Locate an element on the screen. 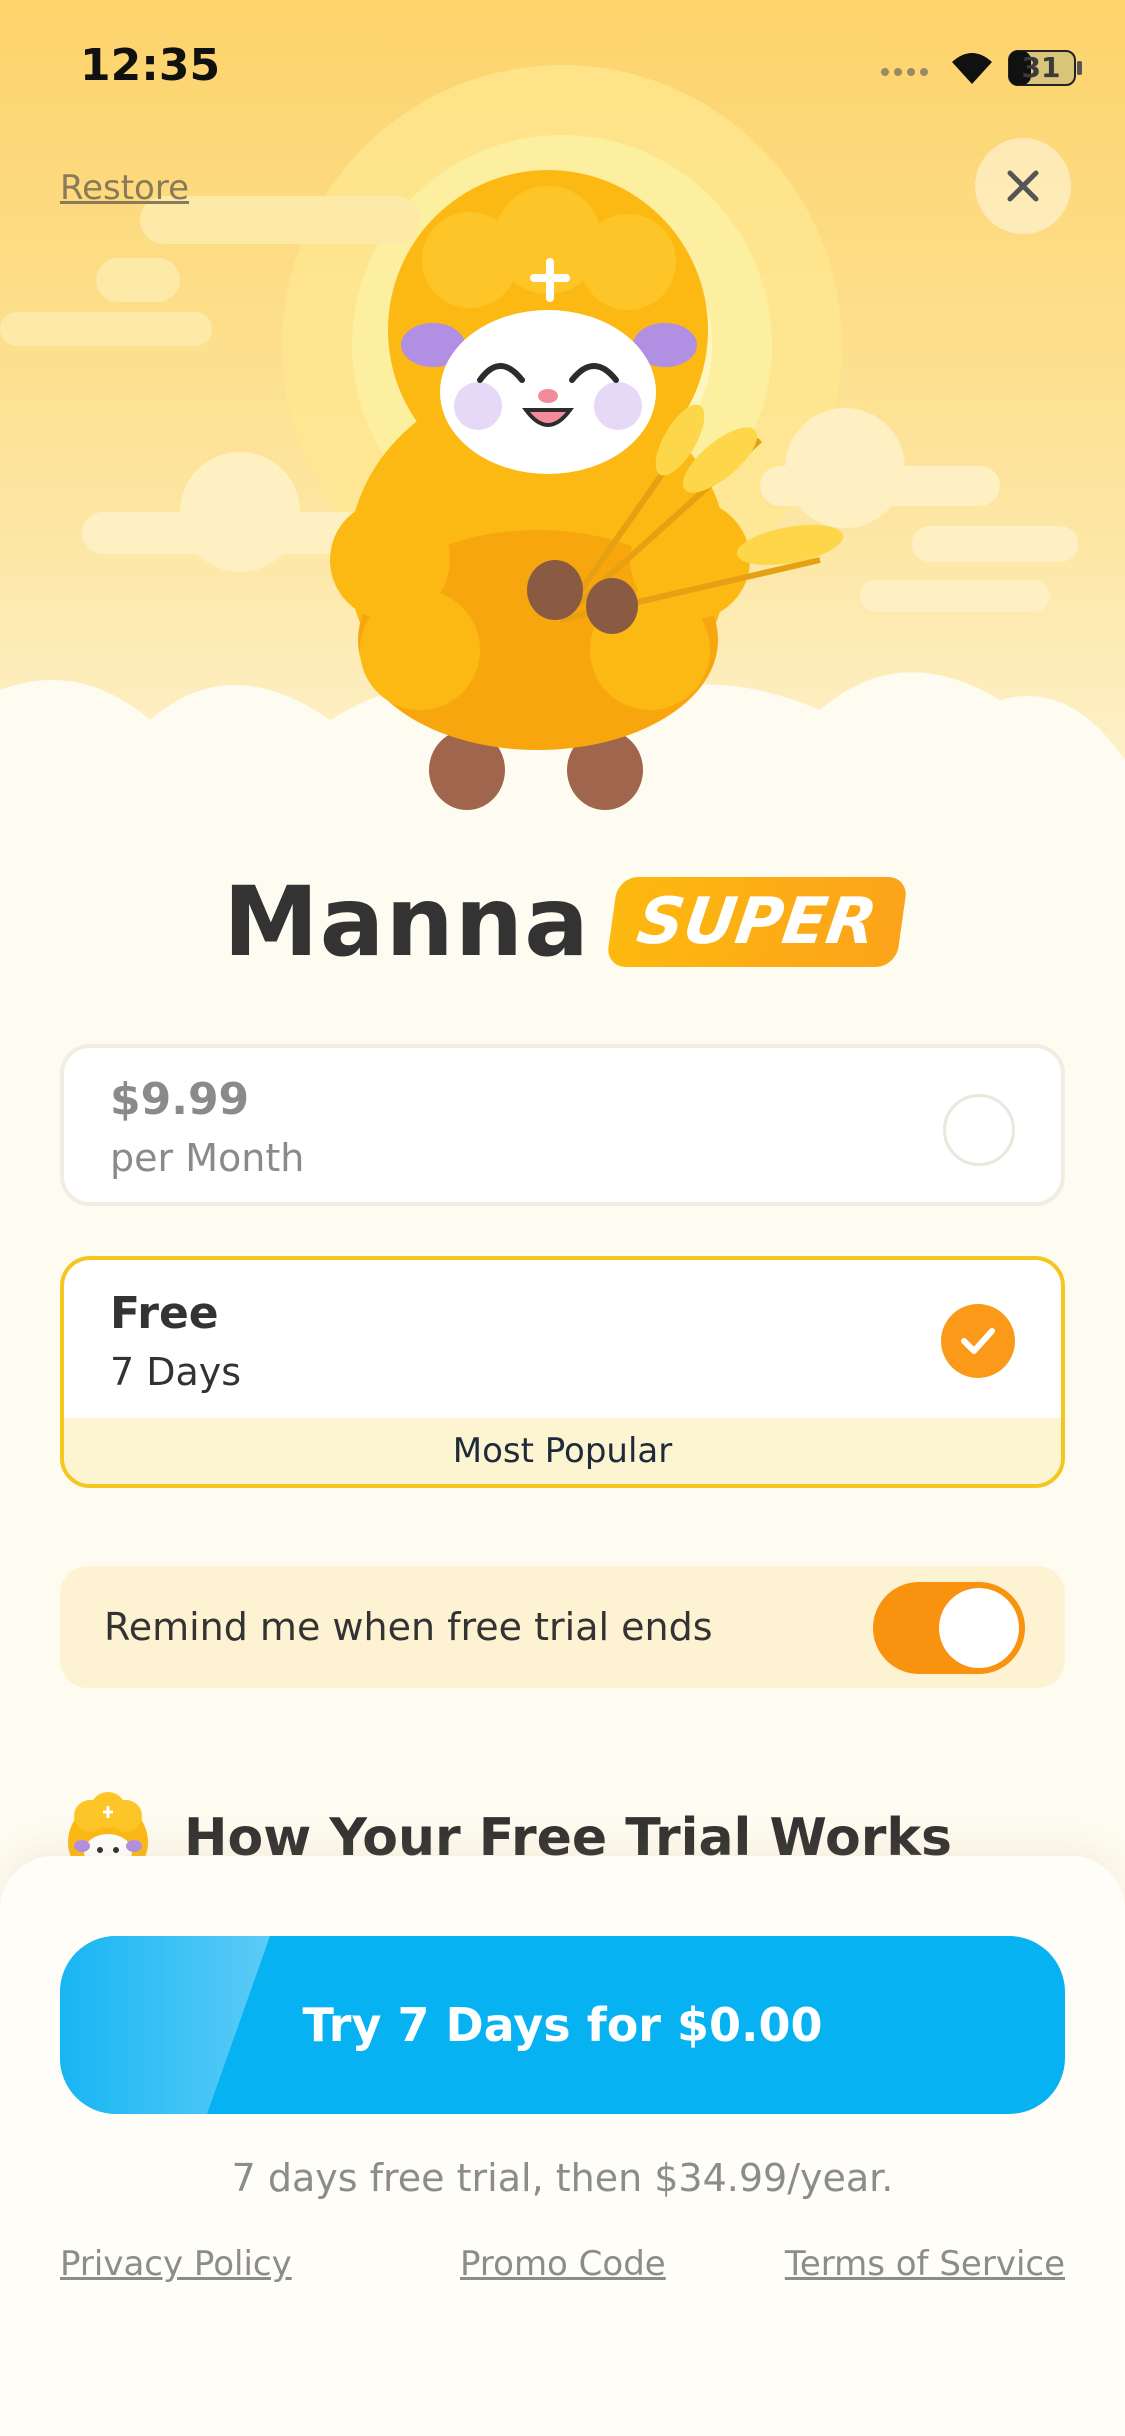 The image size is (1125, 2436). status-bar: 12:35 31 is located at coordinates (562, 70).